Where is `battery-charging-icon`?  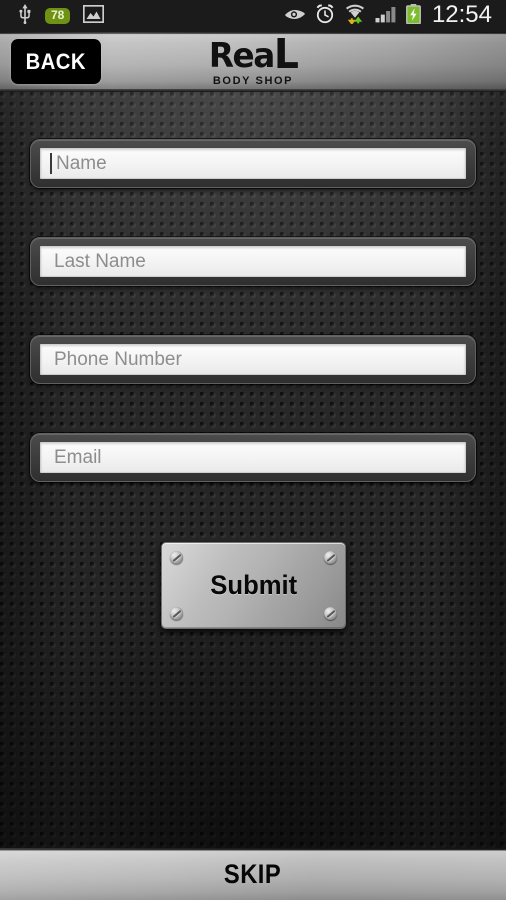 battery-charging-icon is located at coordinates (413, 16).